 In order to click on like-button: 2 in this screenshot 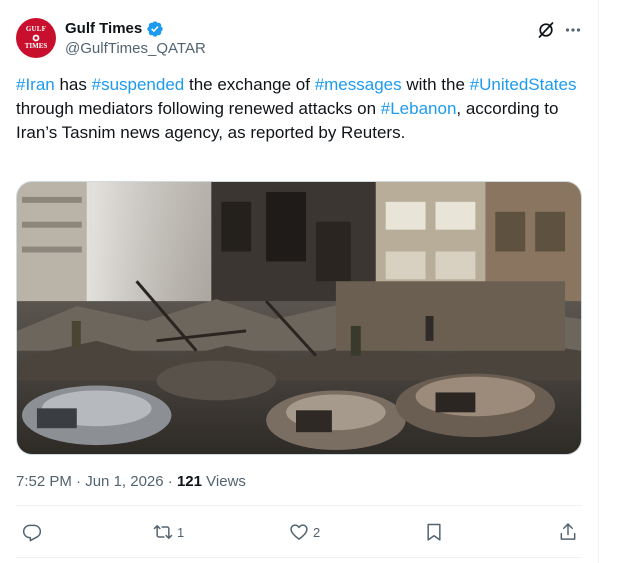, I will do `click(304, 532)`.